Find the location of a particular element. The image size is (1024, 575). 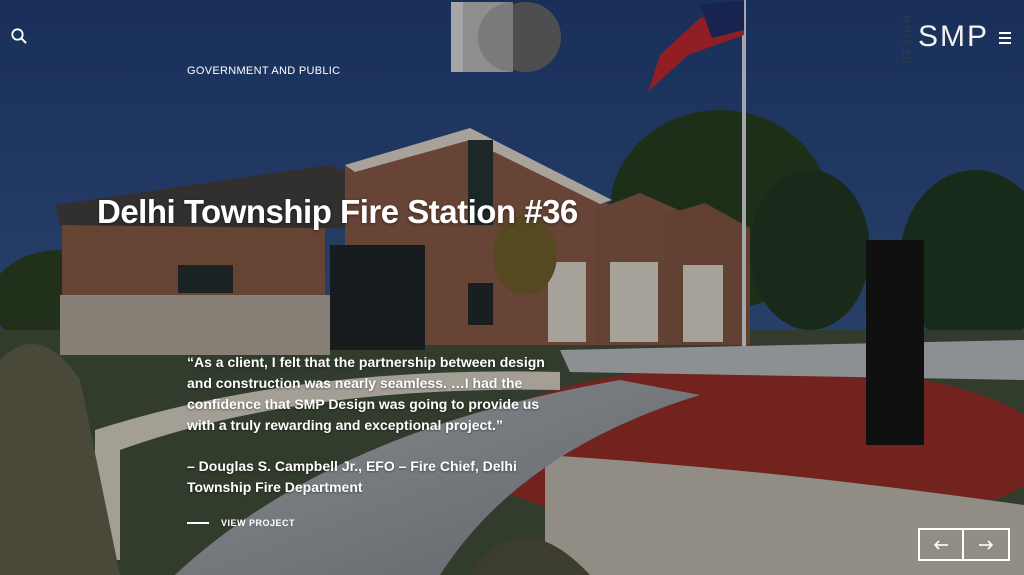

logo-smp-text: SMP is located at coordinates (954, 36).